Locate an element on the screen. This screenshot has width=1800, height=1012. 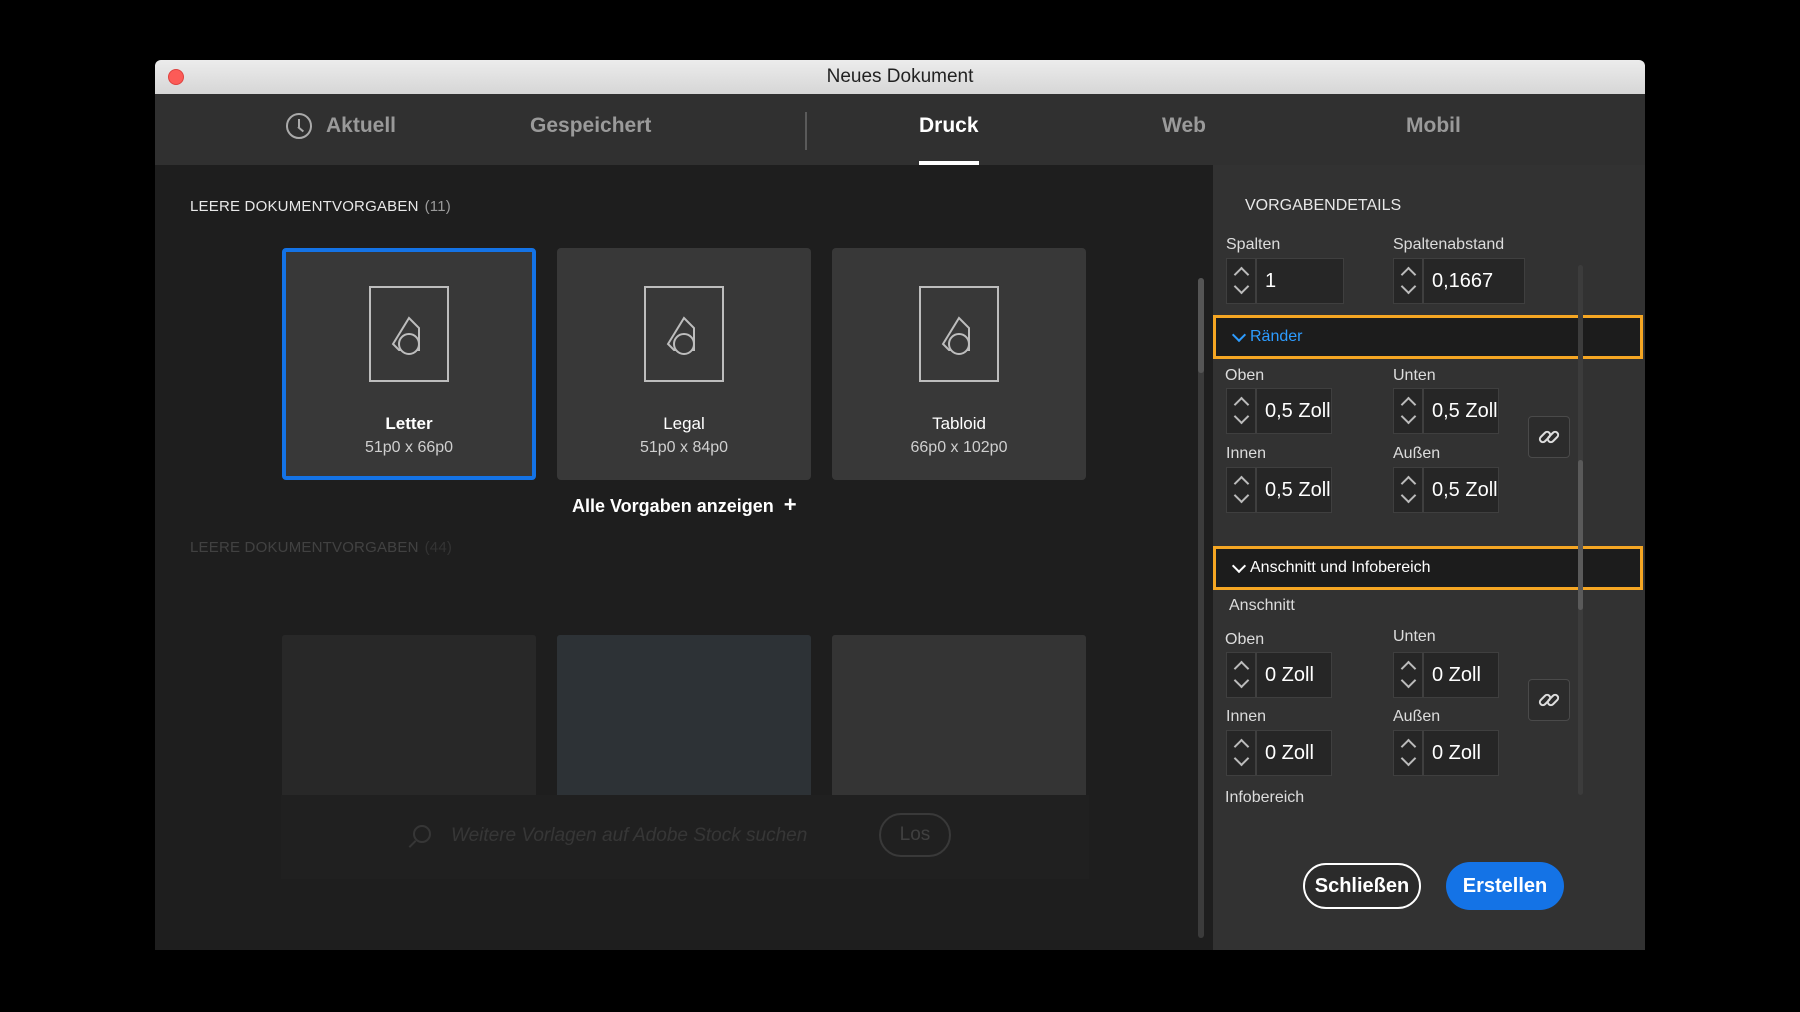
bleed-inside-stepper is located at coordinates (1241, 753).